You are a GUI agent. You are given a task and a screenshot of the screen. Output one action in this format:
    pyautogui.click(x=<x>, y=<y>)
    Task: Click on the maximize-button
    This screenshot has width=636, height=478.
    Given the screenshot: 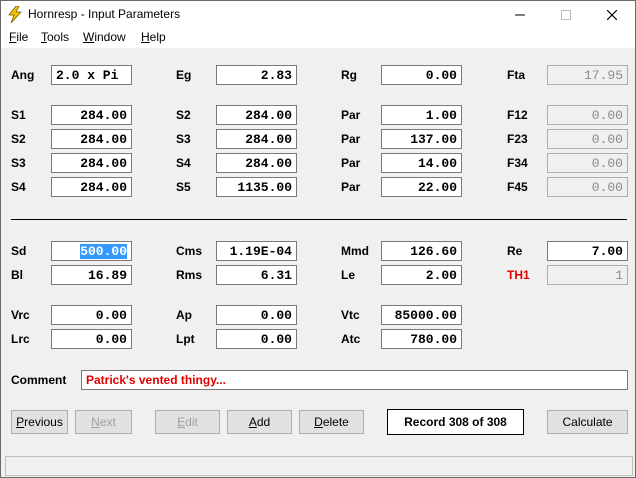 What is the action you would take?
    pyautogui.click(x=566, y=14)
    